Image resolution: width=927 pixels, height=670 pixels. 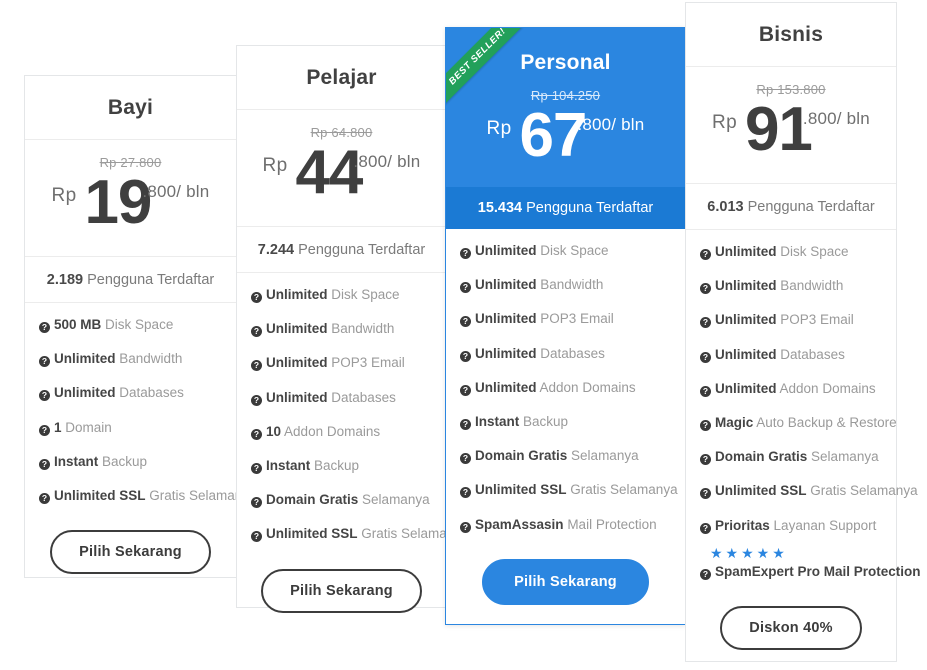 What do you see at coordinates (58, 427) in the screenshot?
I see `feature-highlight: 1` at bounding box center [58, 427].